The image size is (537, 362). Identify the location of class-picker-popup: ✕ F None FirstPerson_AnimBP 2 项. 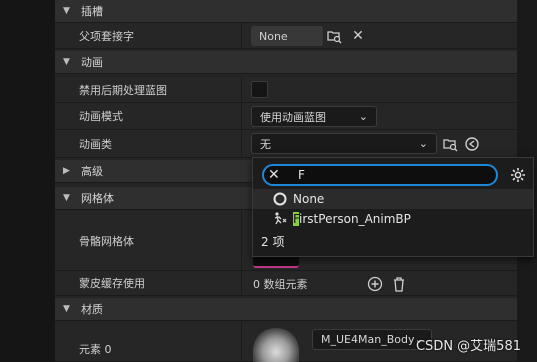
(393, 207).